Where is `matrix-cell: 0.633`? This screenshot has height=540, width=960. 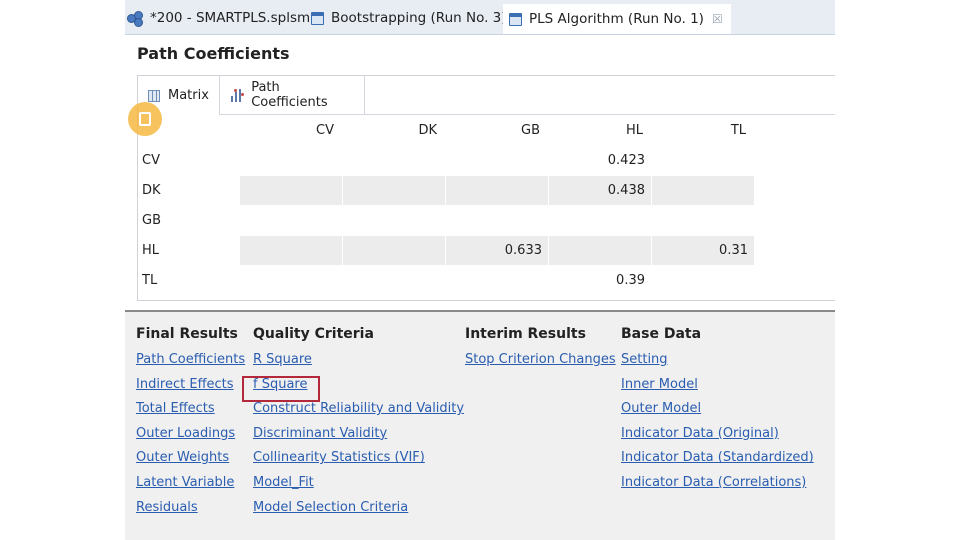
matrix-cell: 0.633 is located at coordinates (497, 250).